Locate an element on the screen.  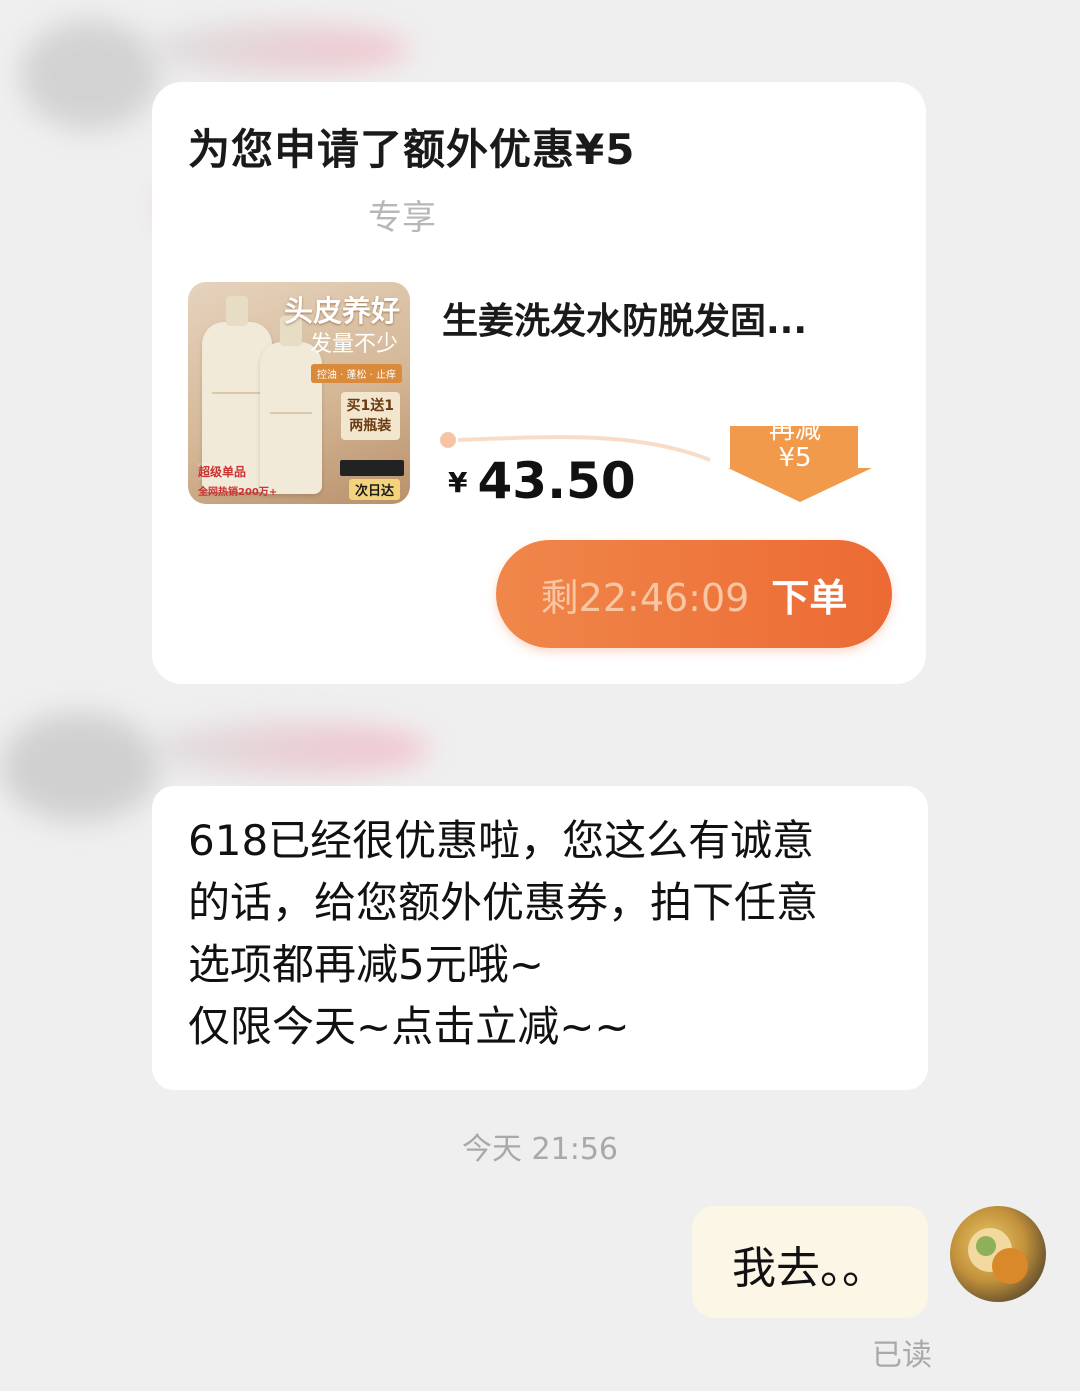
sf-express-icon is located at coordinates (372, 468).